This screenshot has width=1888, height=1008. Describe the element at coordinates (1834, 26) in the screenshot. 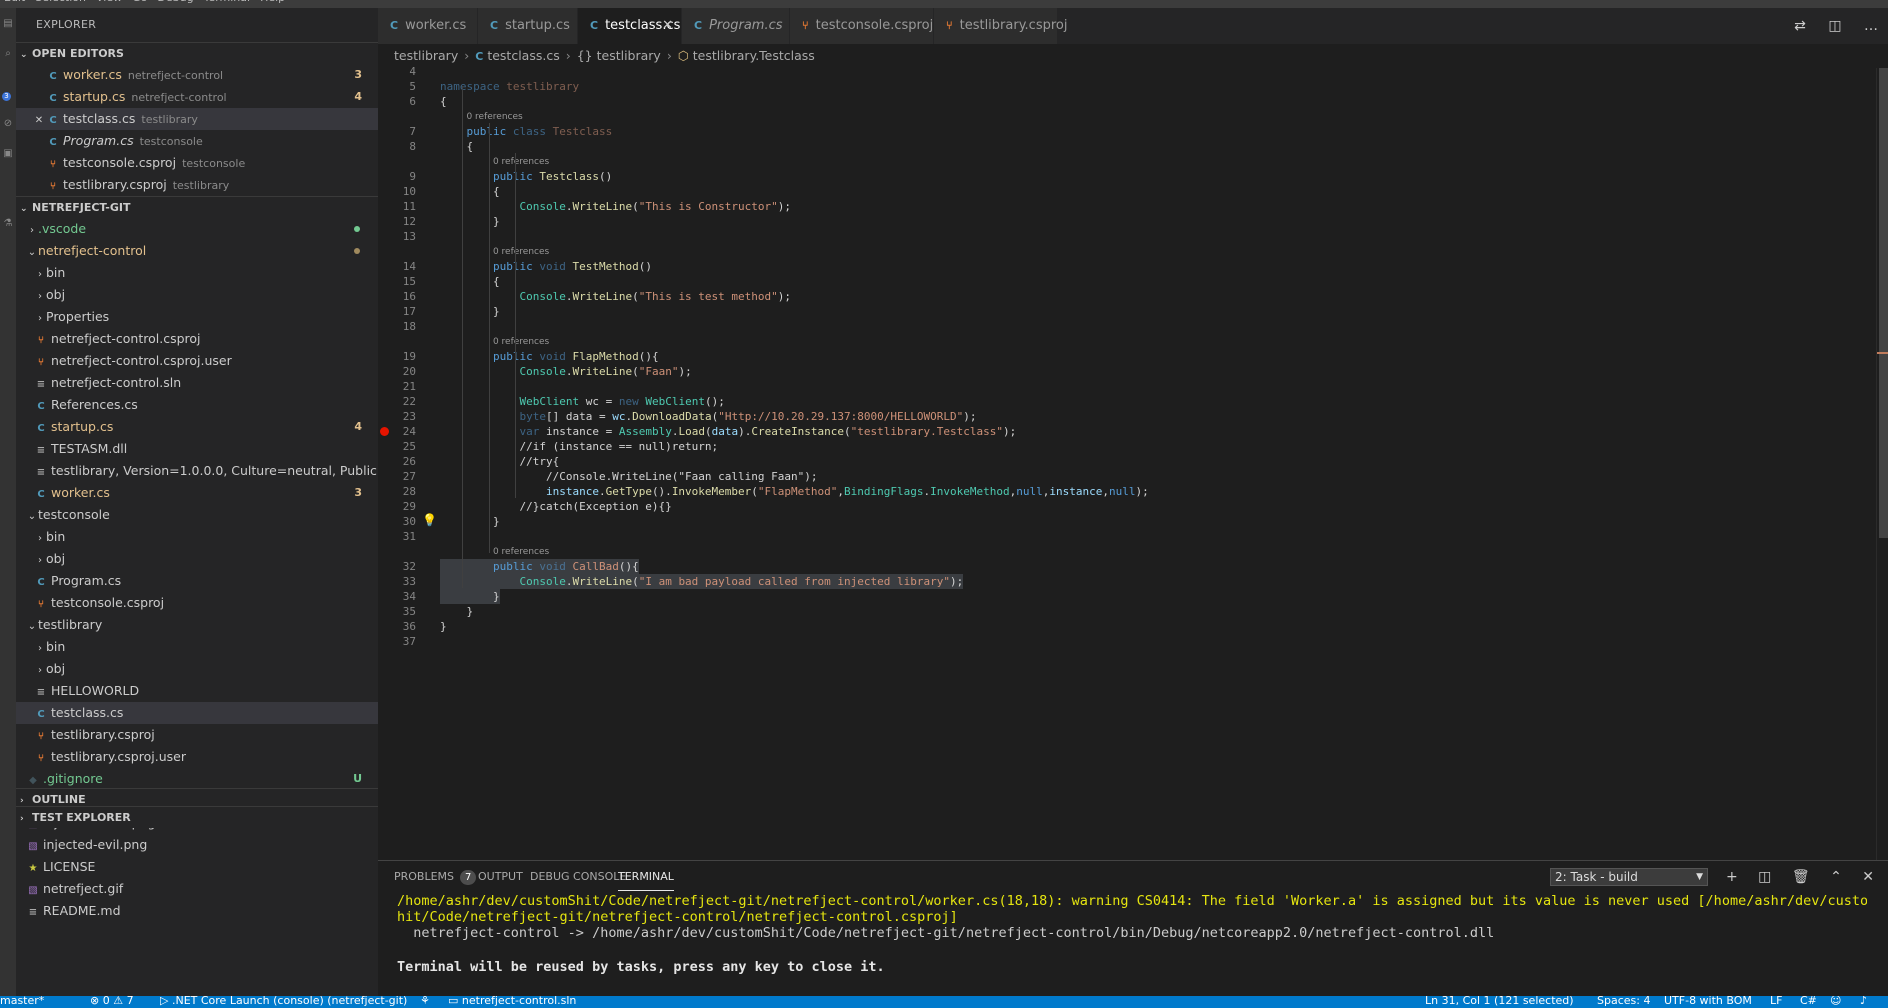

I see `split-editor-icon: ◫` at that location.